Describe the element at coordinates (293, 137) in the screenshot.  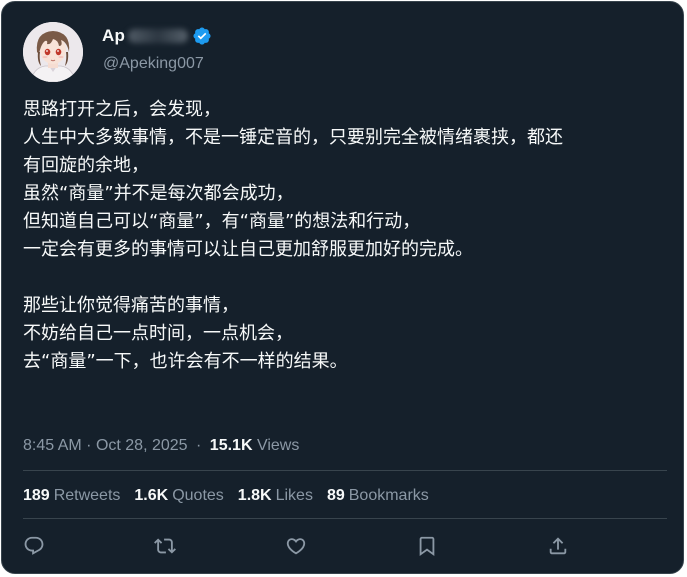
I see `tweet-line: 人生中大多数事情，不是一锤定音的，只要别完全被情绪裹挟，都还` at that location.